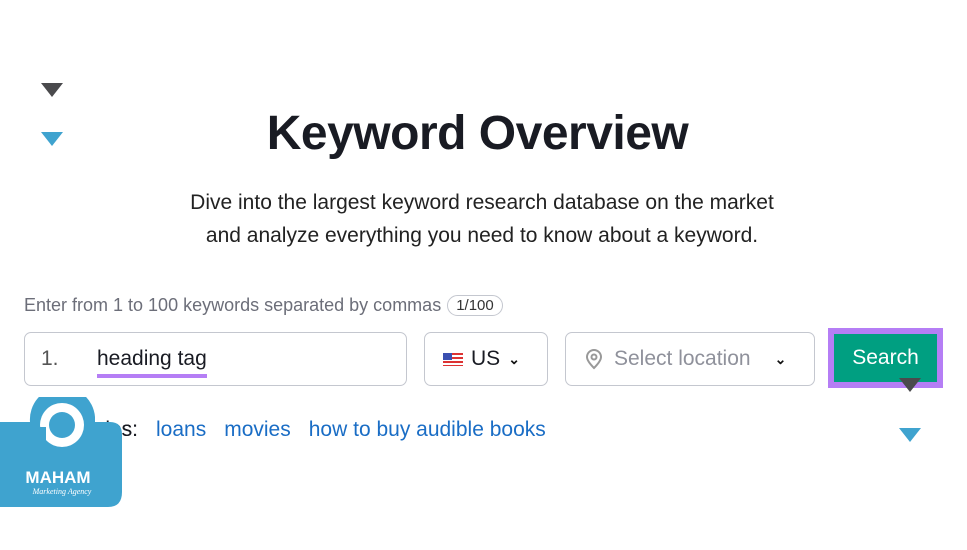  Describe the element at coordinates (152, 362) in the screenshot. I see `keyword-value: heading tag` at that location.